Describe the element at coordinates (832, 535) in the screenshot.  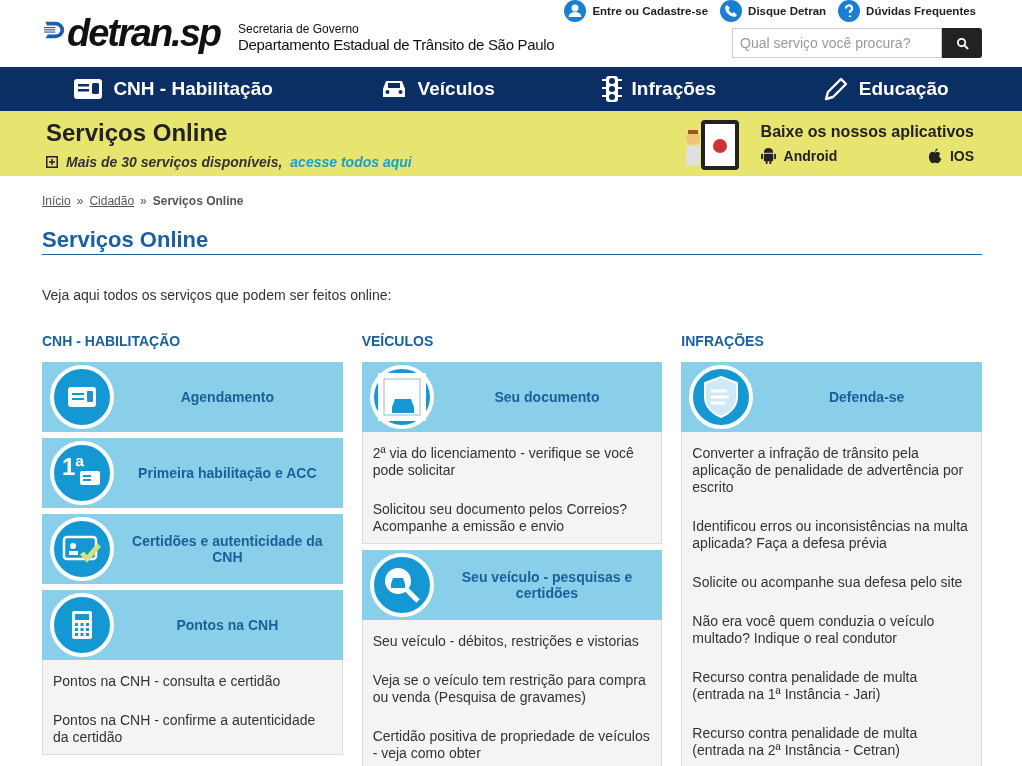
I see `service-link: Identificou erros ou inconsistências na multa aplicada? Faça a defesa prévia` at that location.